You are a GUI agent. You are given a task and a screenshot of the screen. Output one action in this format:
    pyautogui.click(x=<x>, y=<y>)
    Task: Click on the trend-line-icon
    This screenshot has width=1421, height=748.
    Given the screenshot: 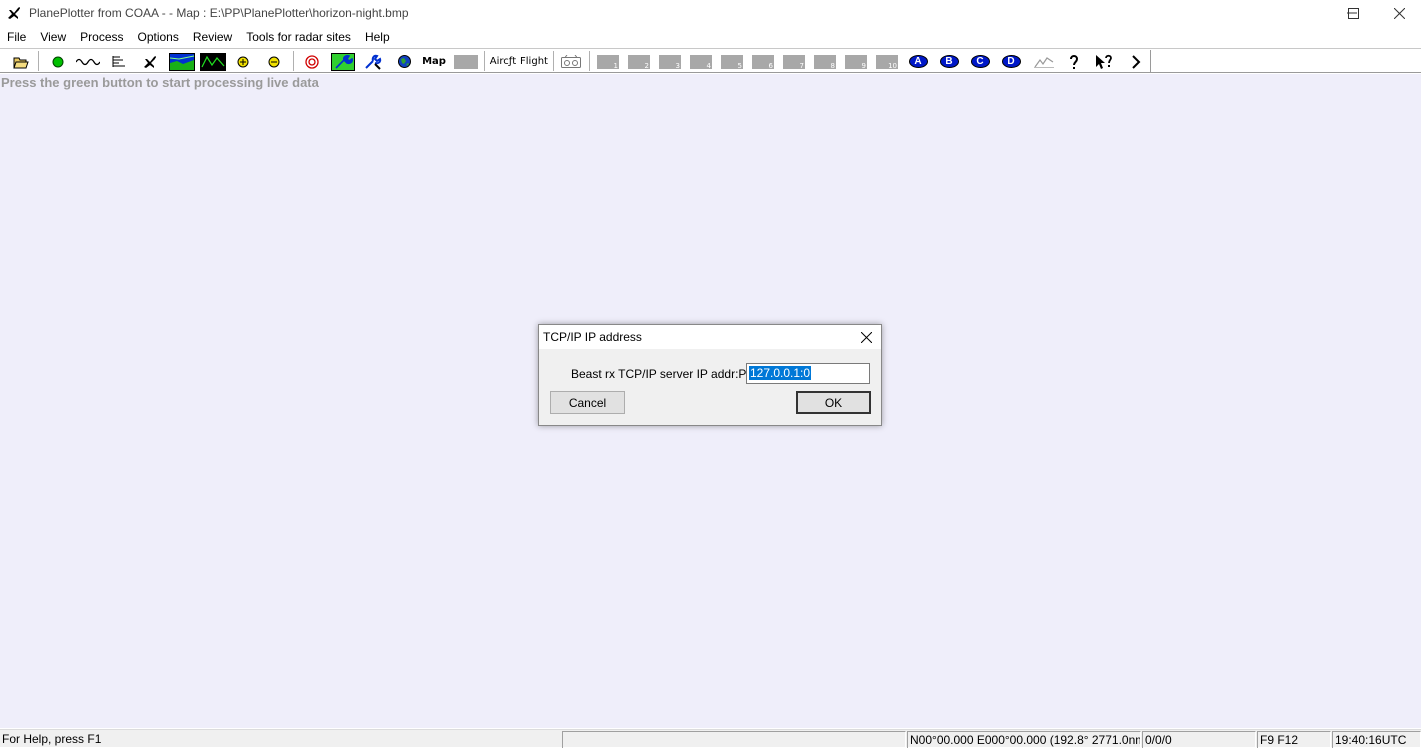 What is the action you would take?
    pyautogui.click(x=1044, y=61)
    